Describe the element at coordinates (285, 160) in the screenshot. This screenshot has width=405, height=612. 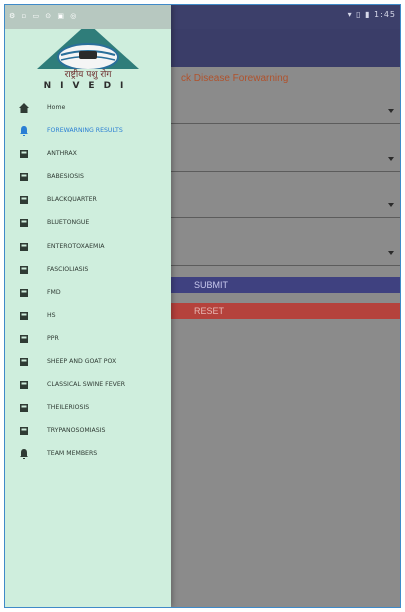
I see `state-dropdown` at that location.